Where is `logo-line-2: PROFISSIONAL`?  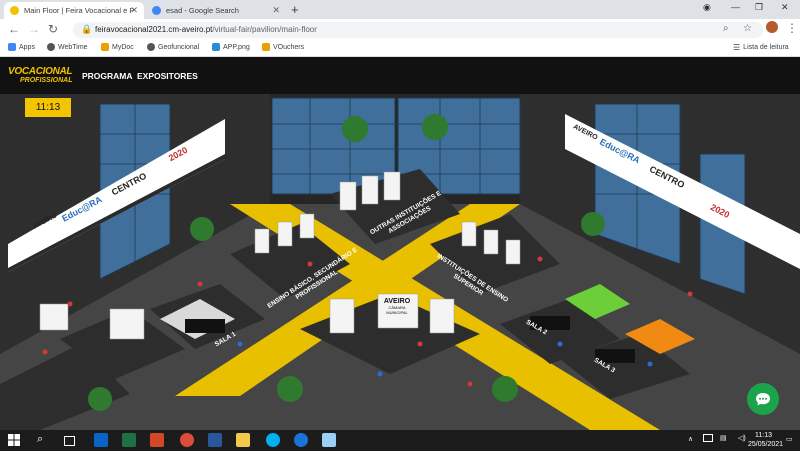 logo-line-2: PROFISSIONAL is located at coordinates (46, 80).